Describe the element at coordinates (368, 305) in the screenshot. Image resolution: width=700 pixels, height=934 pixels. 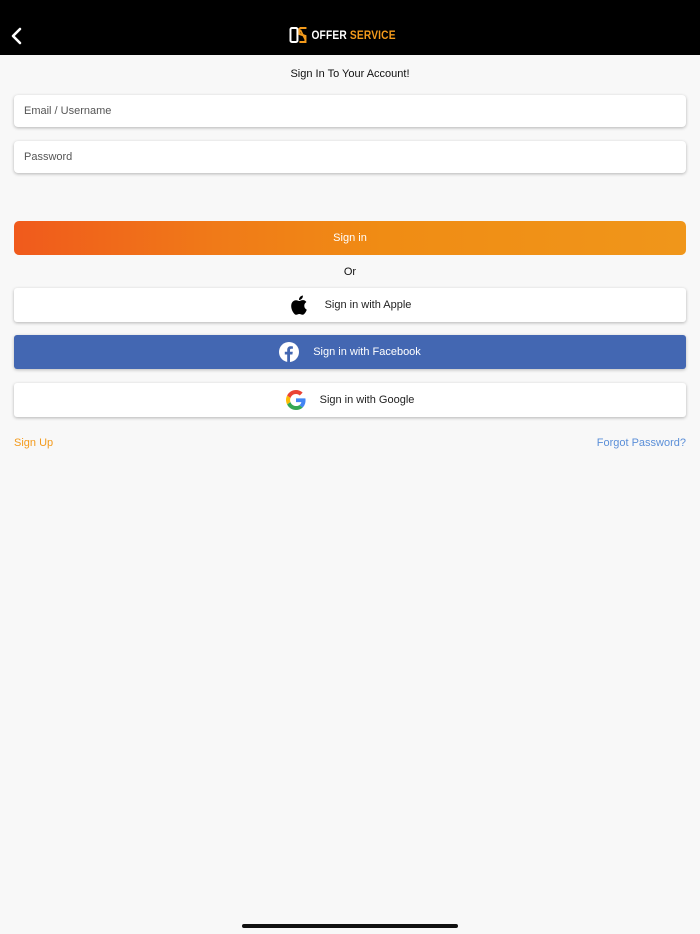
I see `apple-button-label: Sign in with Apple` at that location.